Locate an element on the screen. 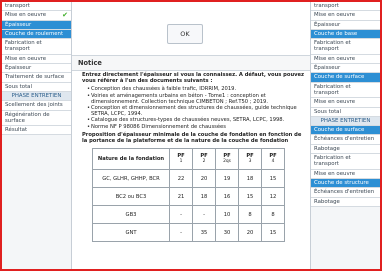 This screenshot has height=271, width=382. nav-item-label: Échéances d'entretien is located at coordinates (344, 139).